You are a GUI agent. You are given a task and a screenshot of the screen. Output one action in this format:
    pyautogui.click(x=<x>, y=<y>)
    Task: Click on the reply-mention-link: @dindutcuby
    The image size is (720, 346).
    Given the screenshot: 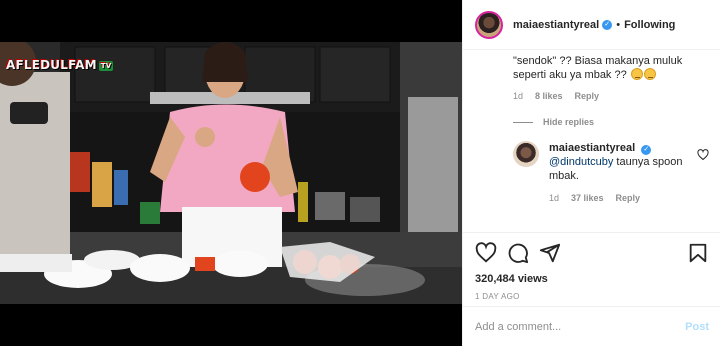 What is the action you would take?
    pyautogui.click(x=581, y=162)
    